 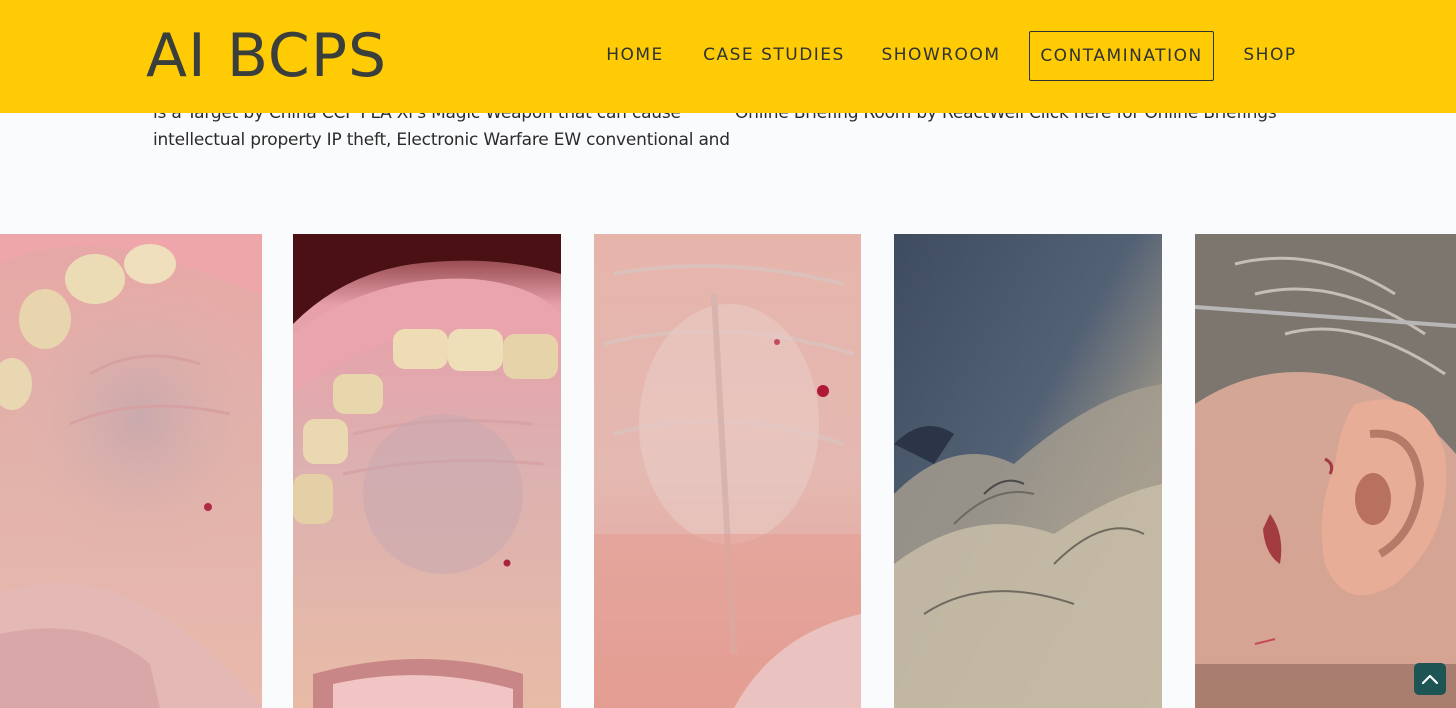 I want to click on nav-showroom: SHOWROOM, so click(x=941, y=55).